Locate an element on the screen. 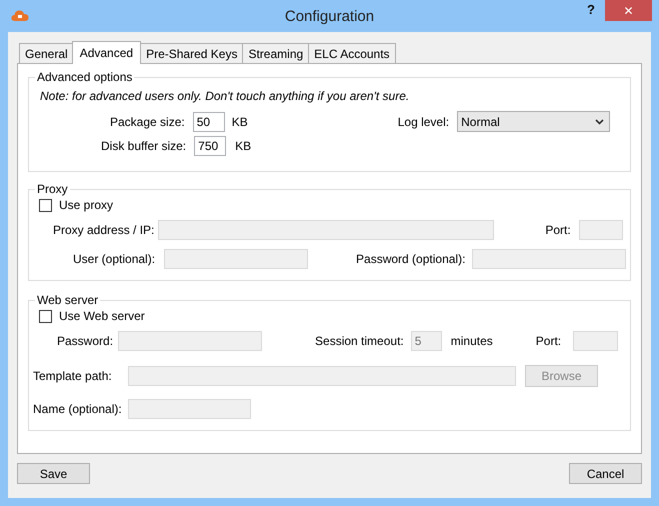 This screenshot has height=506, width=659. cloud-icon is located at coordinates (20, 15).